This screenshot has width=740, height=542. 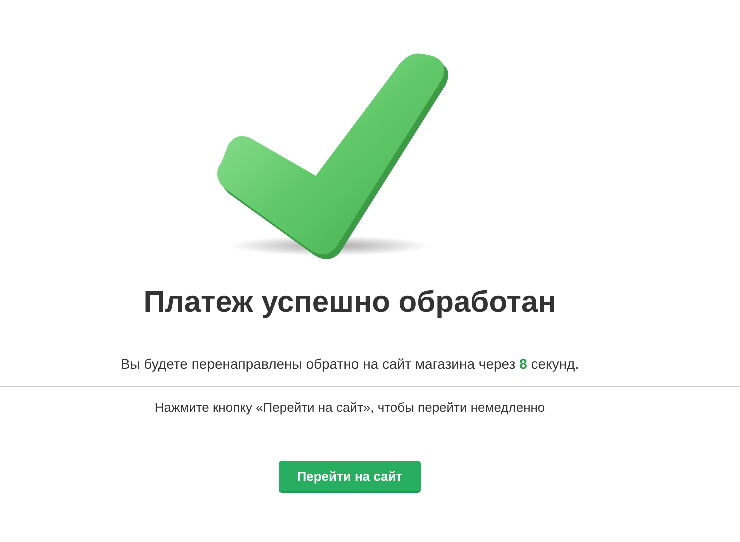 What do you see at coordinates (350, 364) in the screenshot?
I see `redirect-message: Вы будете перенаправлены обратно на сайт магазина через 8 секунд.` at bounding box center [350, 364].